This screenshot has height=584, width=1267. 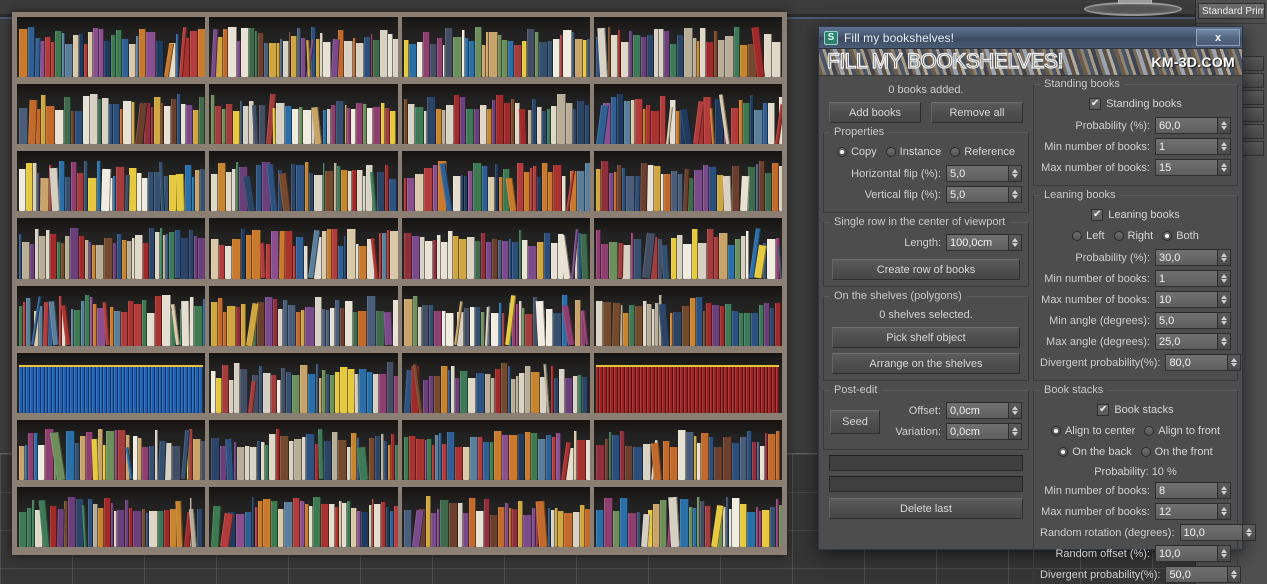 What do you see at coordinates (984, 173) in the screenshot?
I see `horizontal-flip-spinner: 5,0` at bounding box center [984, 173].